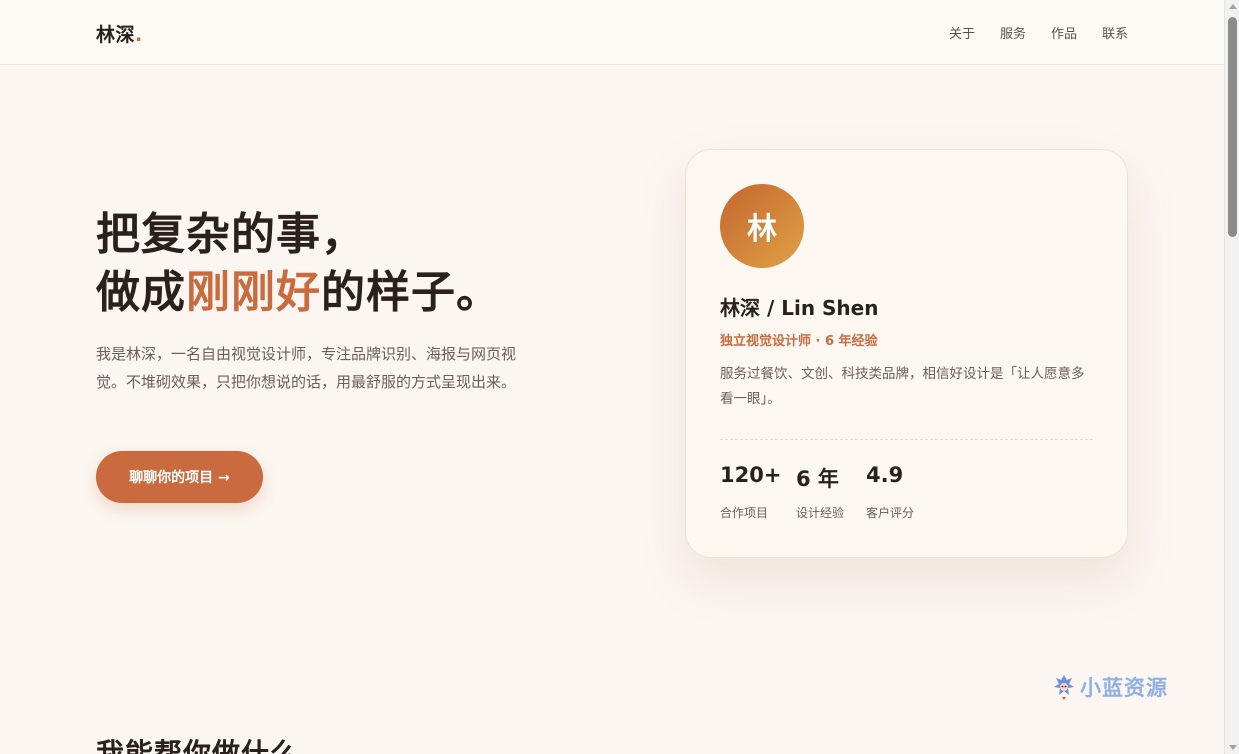  I want to click on stat-projects: 120+ 合作项目, so click(758, 492).